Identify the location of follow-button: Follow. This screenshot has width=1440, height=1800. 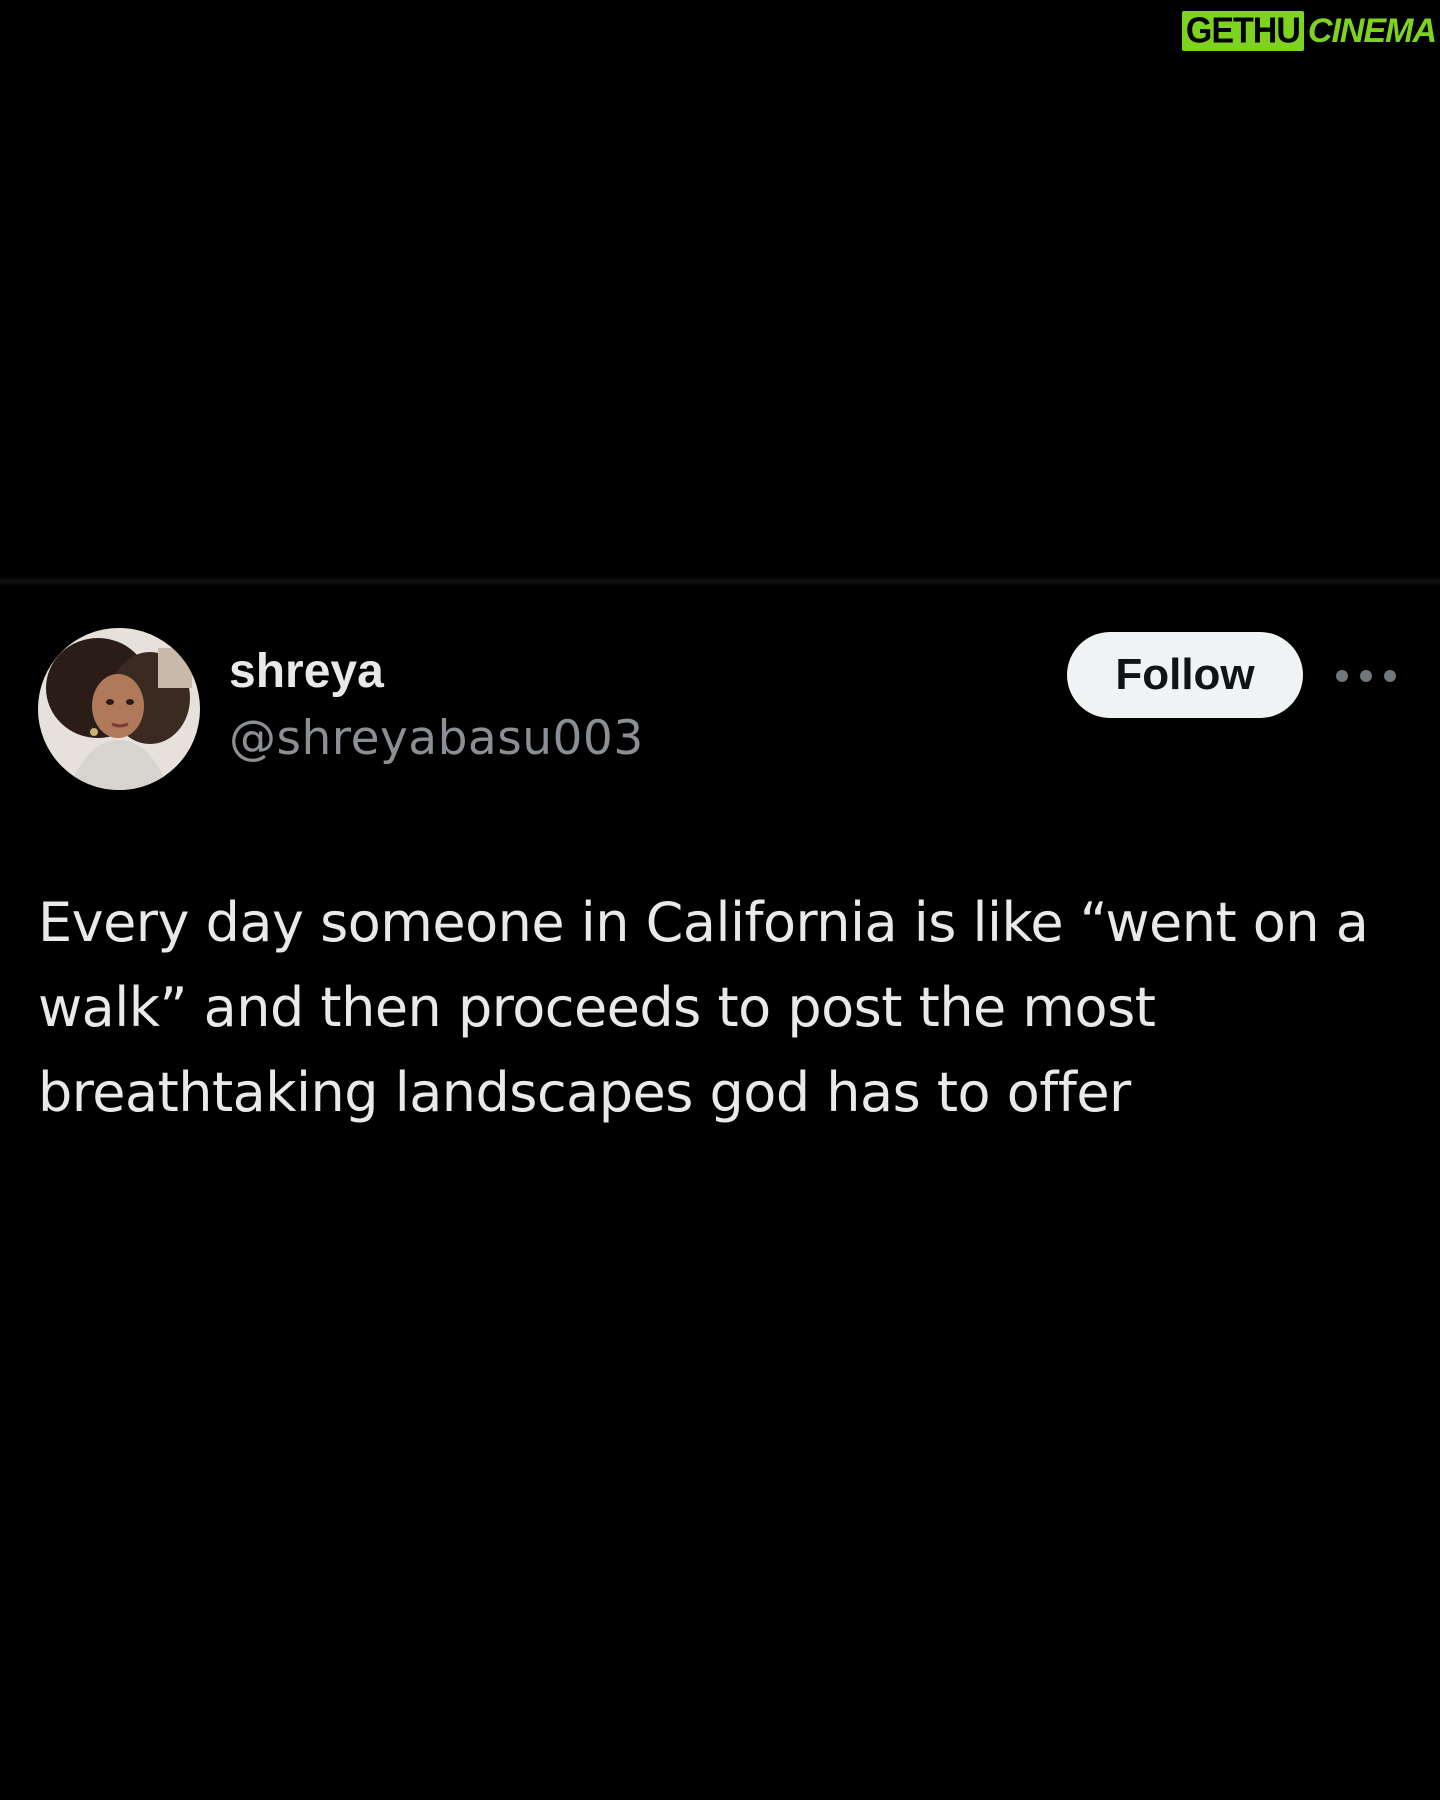
(1185, 675).